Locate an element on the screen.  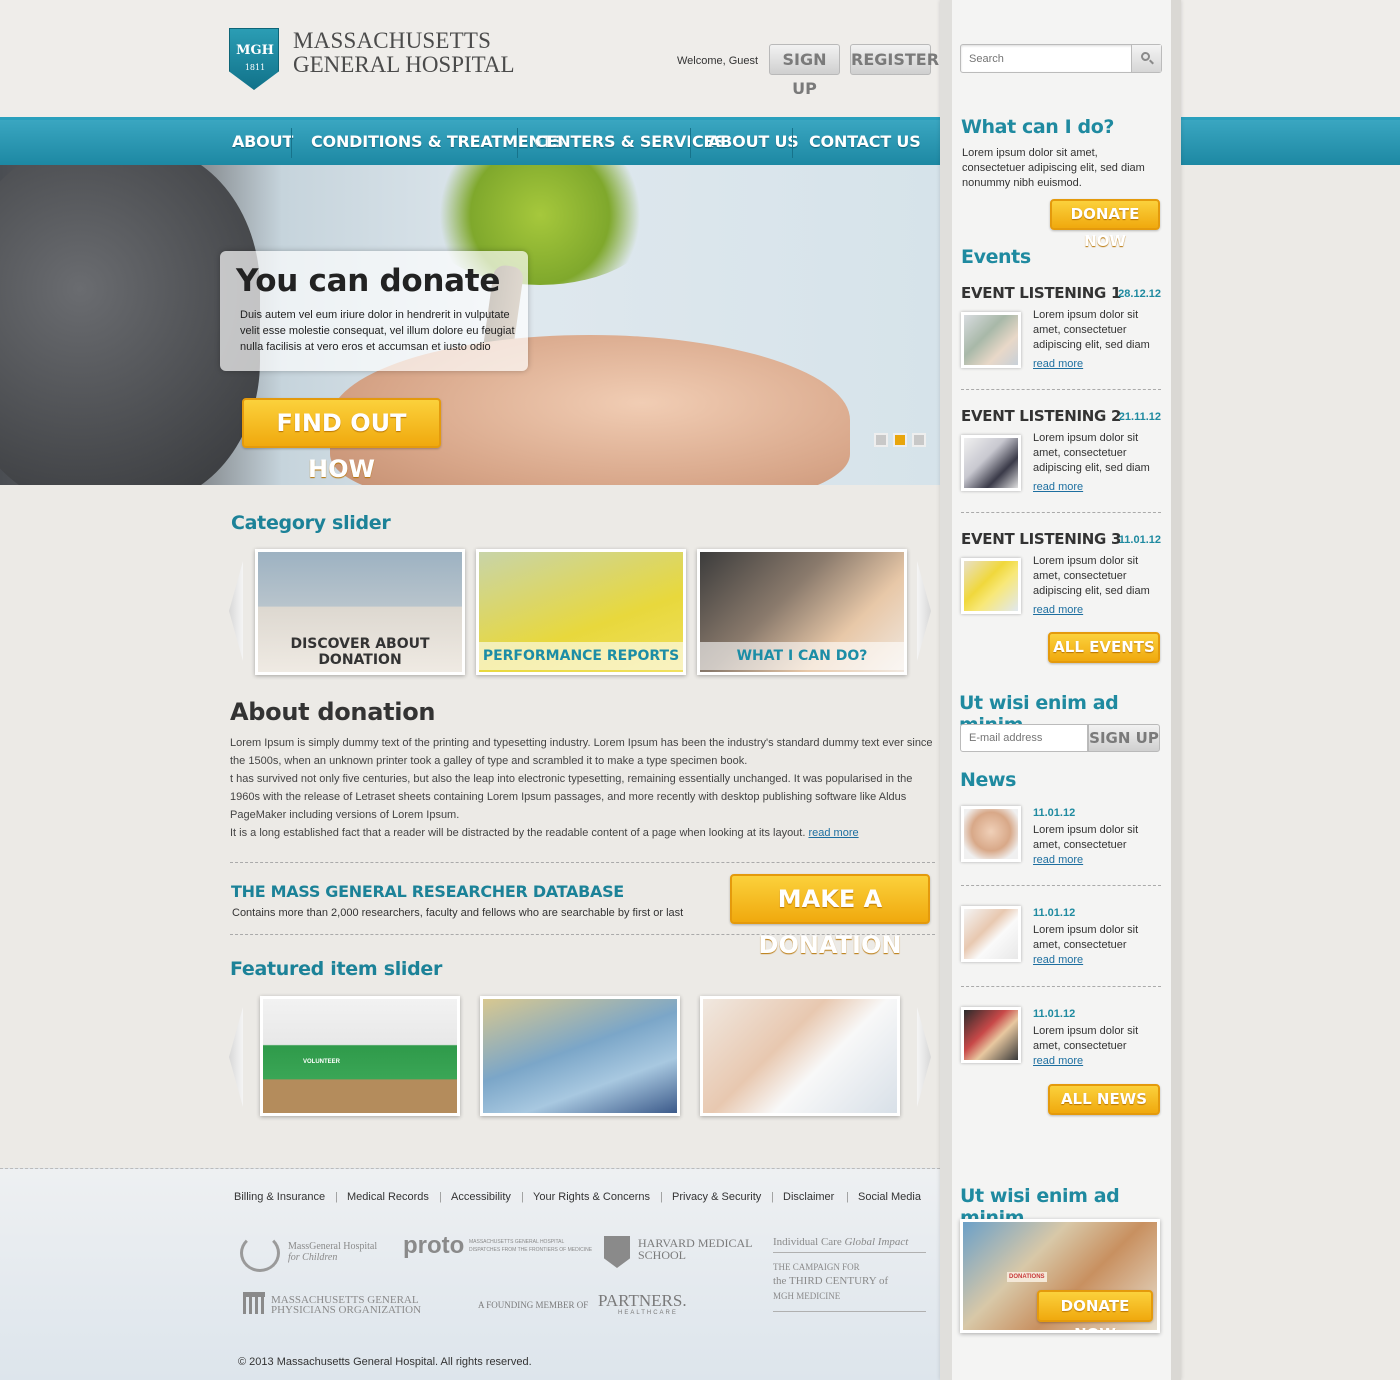
find-out-how-button: FIND OUT HOW is located at coordinates (341, 440).